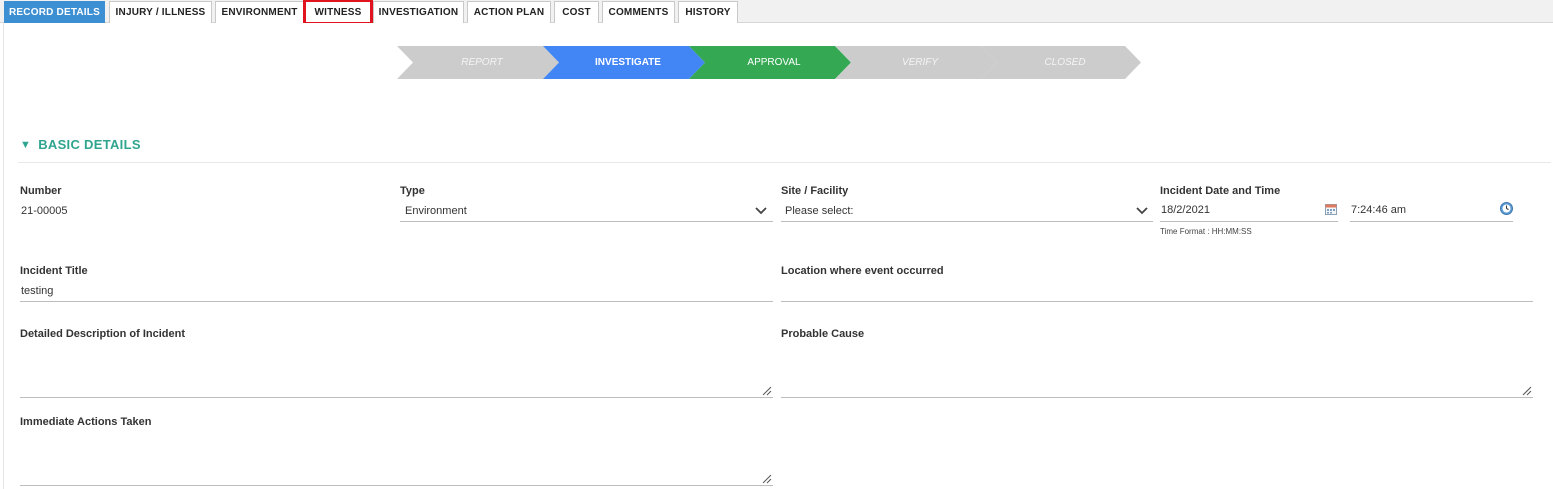 This screenshot has width=1553, height=489. What do you see at coordinates (1157, 397) in the screenshot?
I see `probable-cause-underline` at bounding box center [1157, 397].